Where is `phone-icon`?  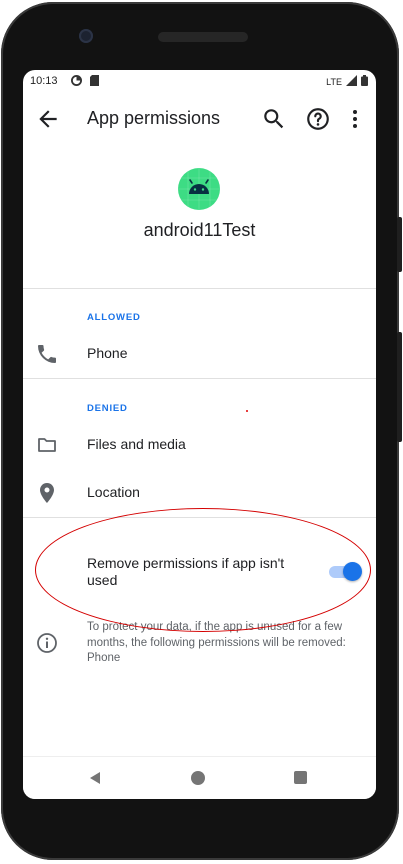
phone-icon is located at coordinates (47, 354).